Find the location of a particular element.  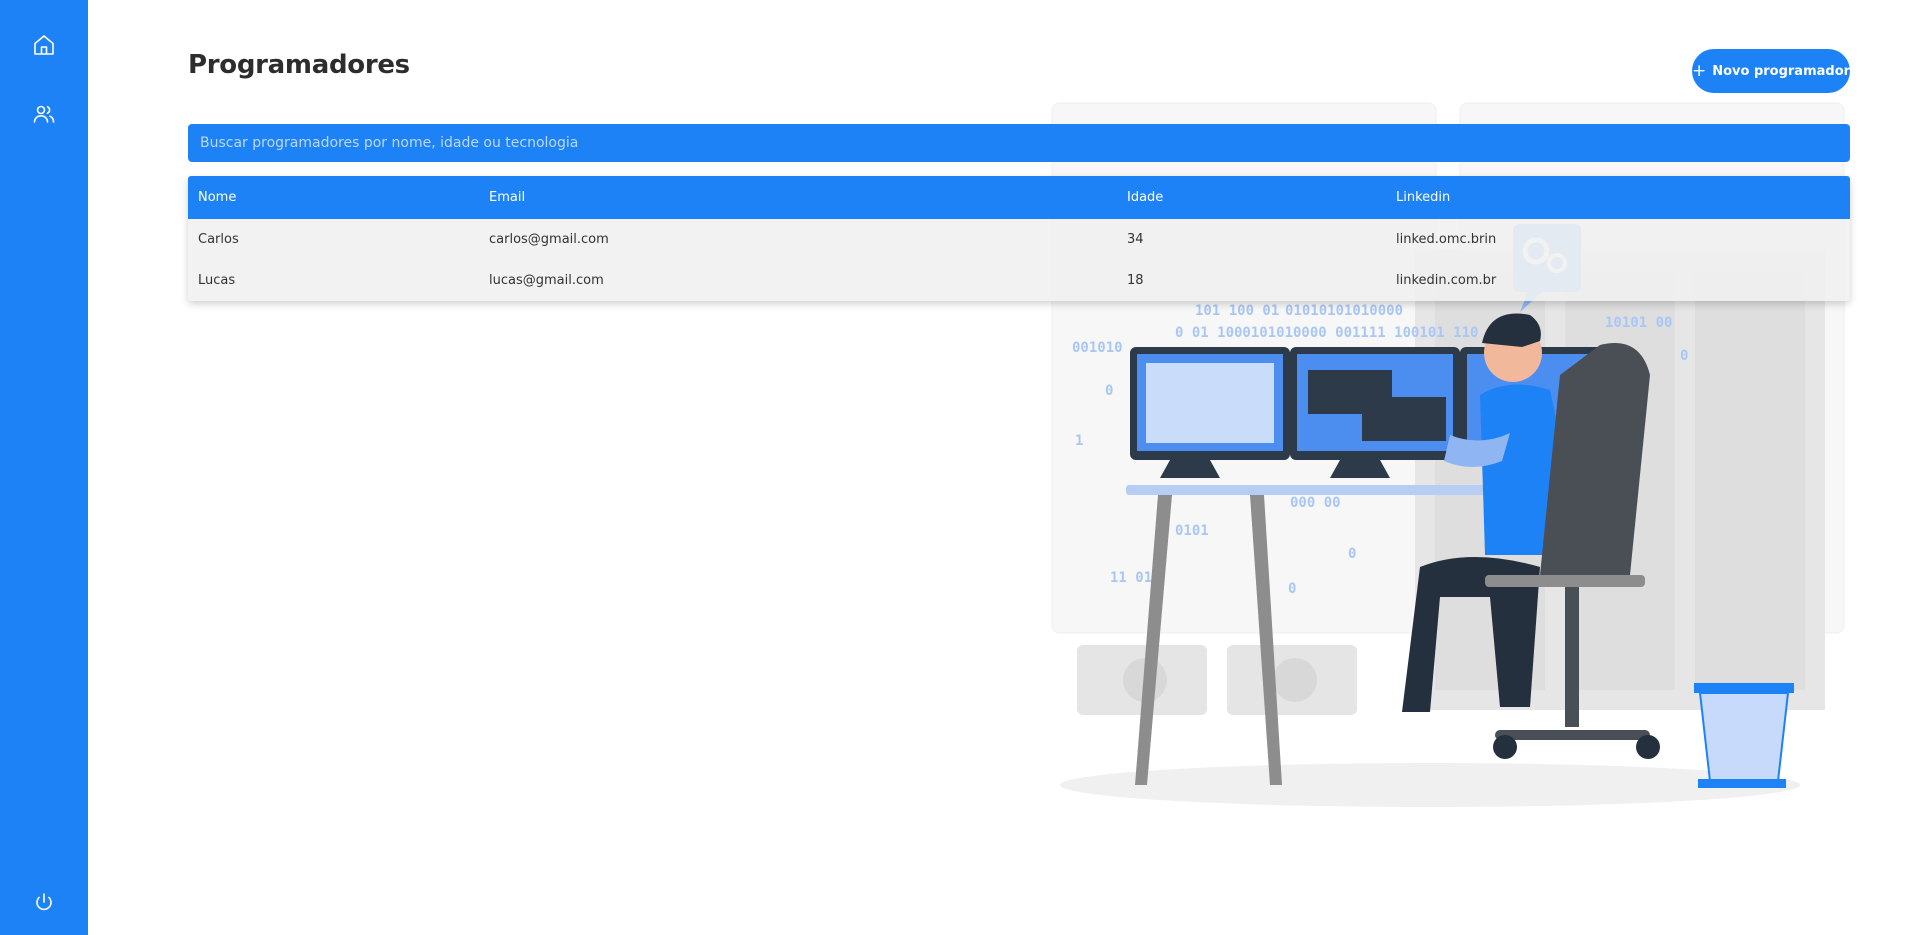

column-header-linkedin: Linkedin is located at coordinates (1423, 197).